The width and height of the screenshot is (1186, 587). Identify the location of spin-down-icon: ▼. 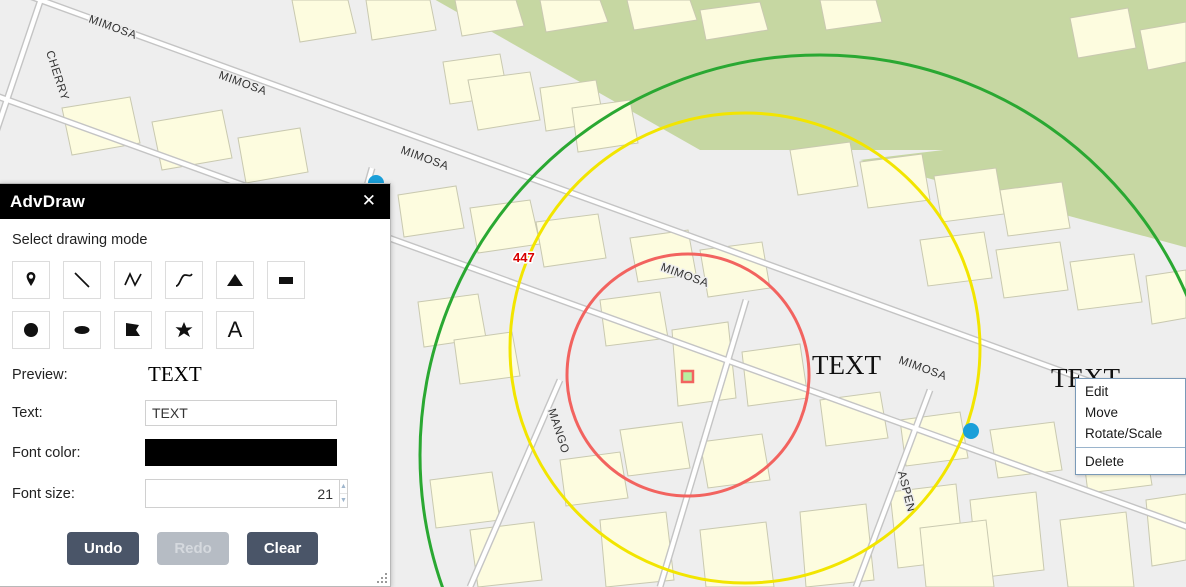
(343, 500).